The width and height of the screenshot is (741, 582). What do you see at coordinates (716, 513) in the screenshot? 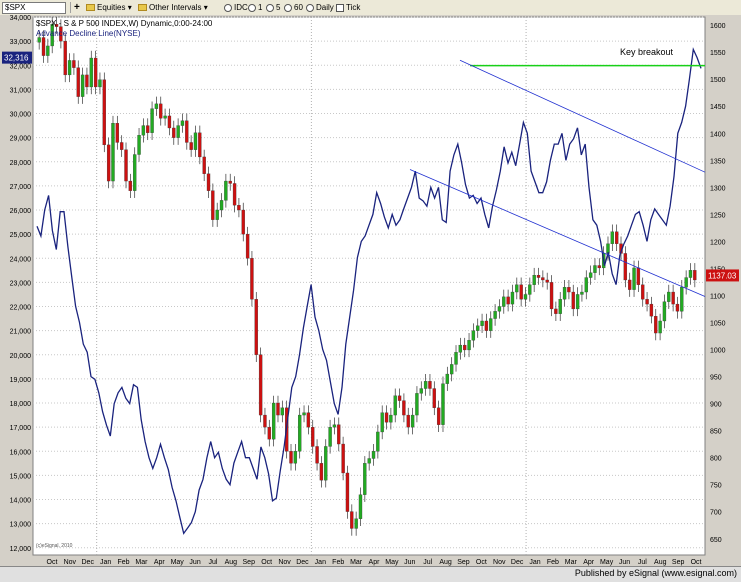
I see `right-tick-label: 700` at bounding box center [716, 513].